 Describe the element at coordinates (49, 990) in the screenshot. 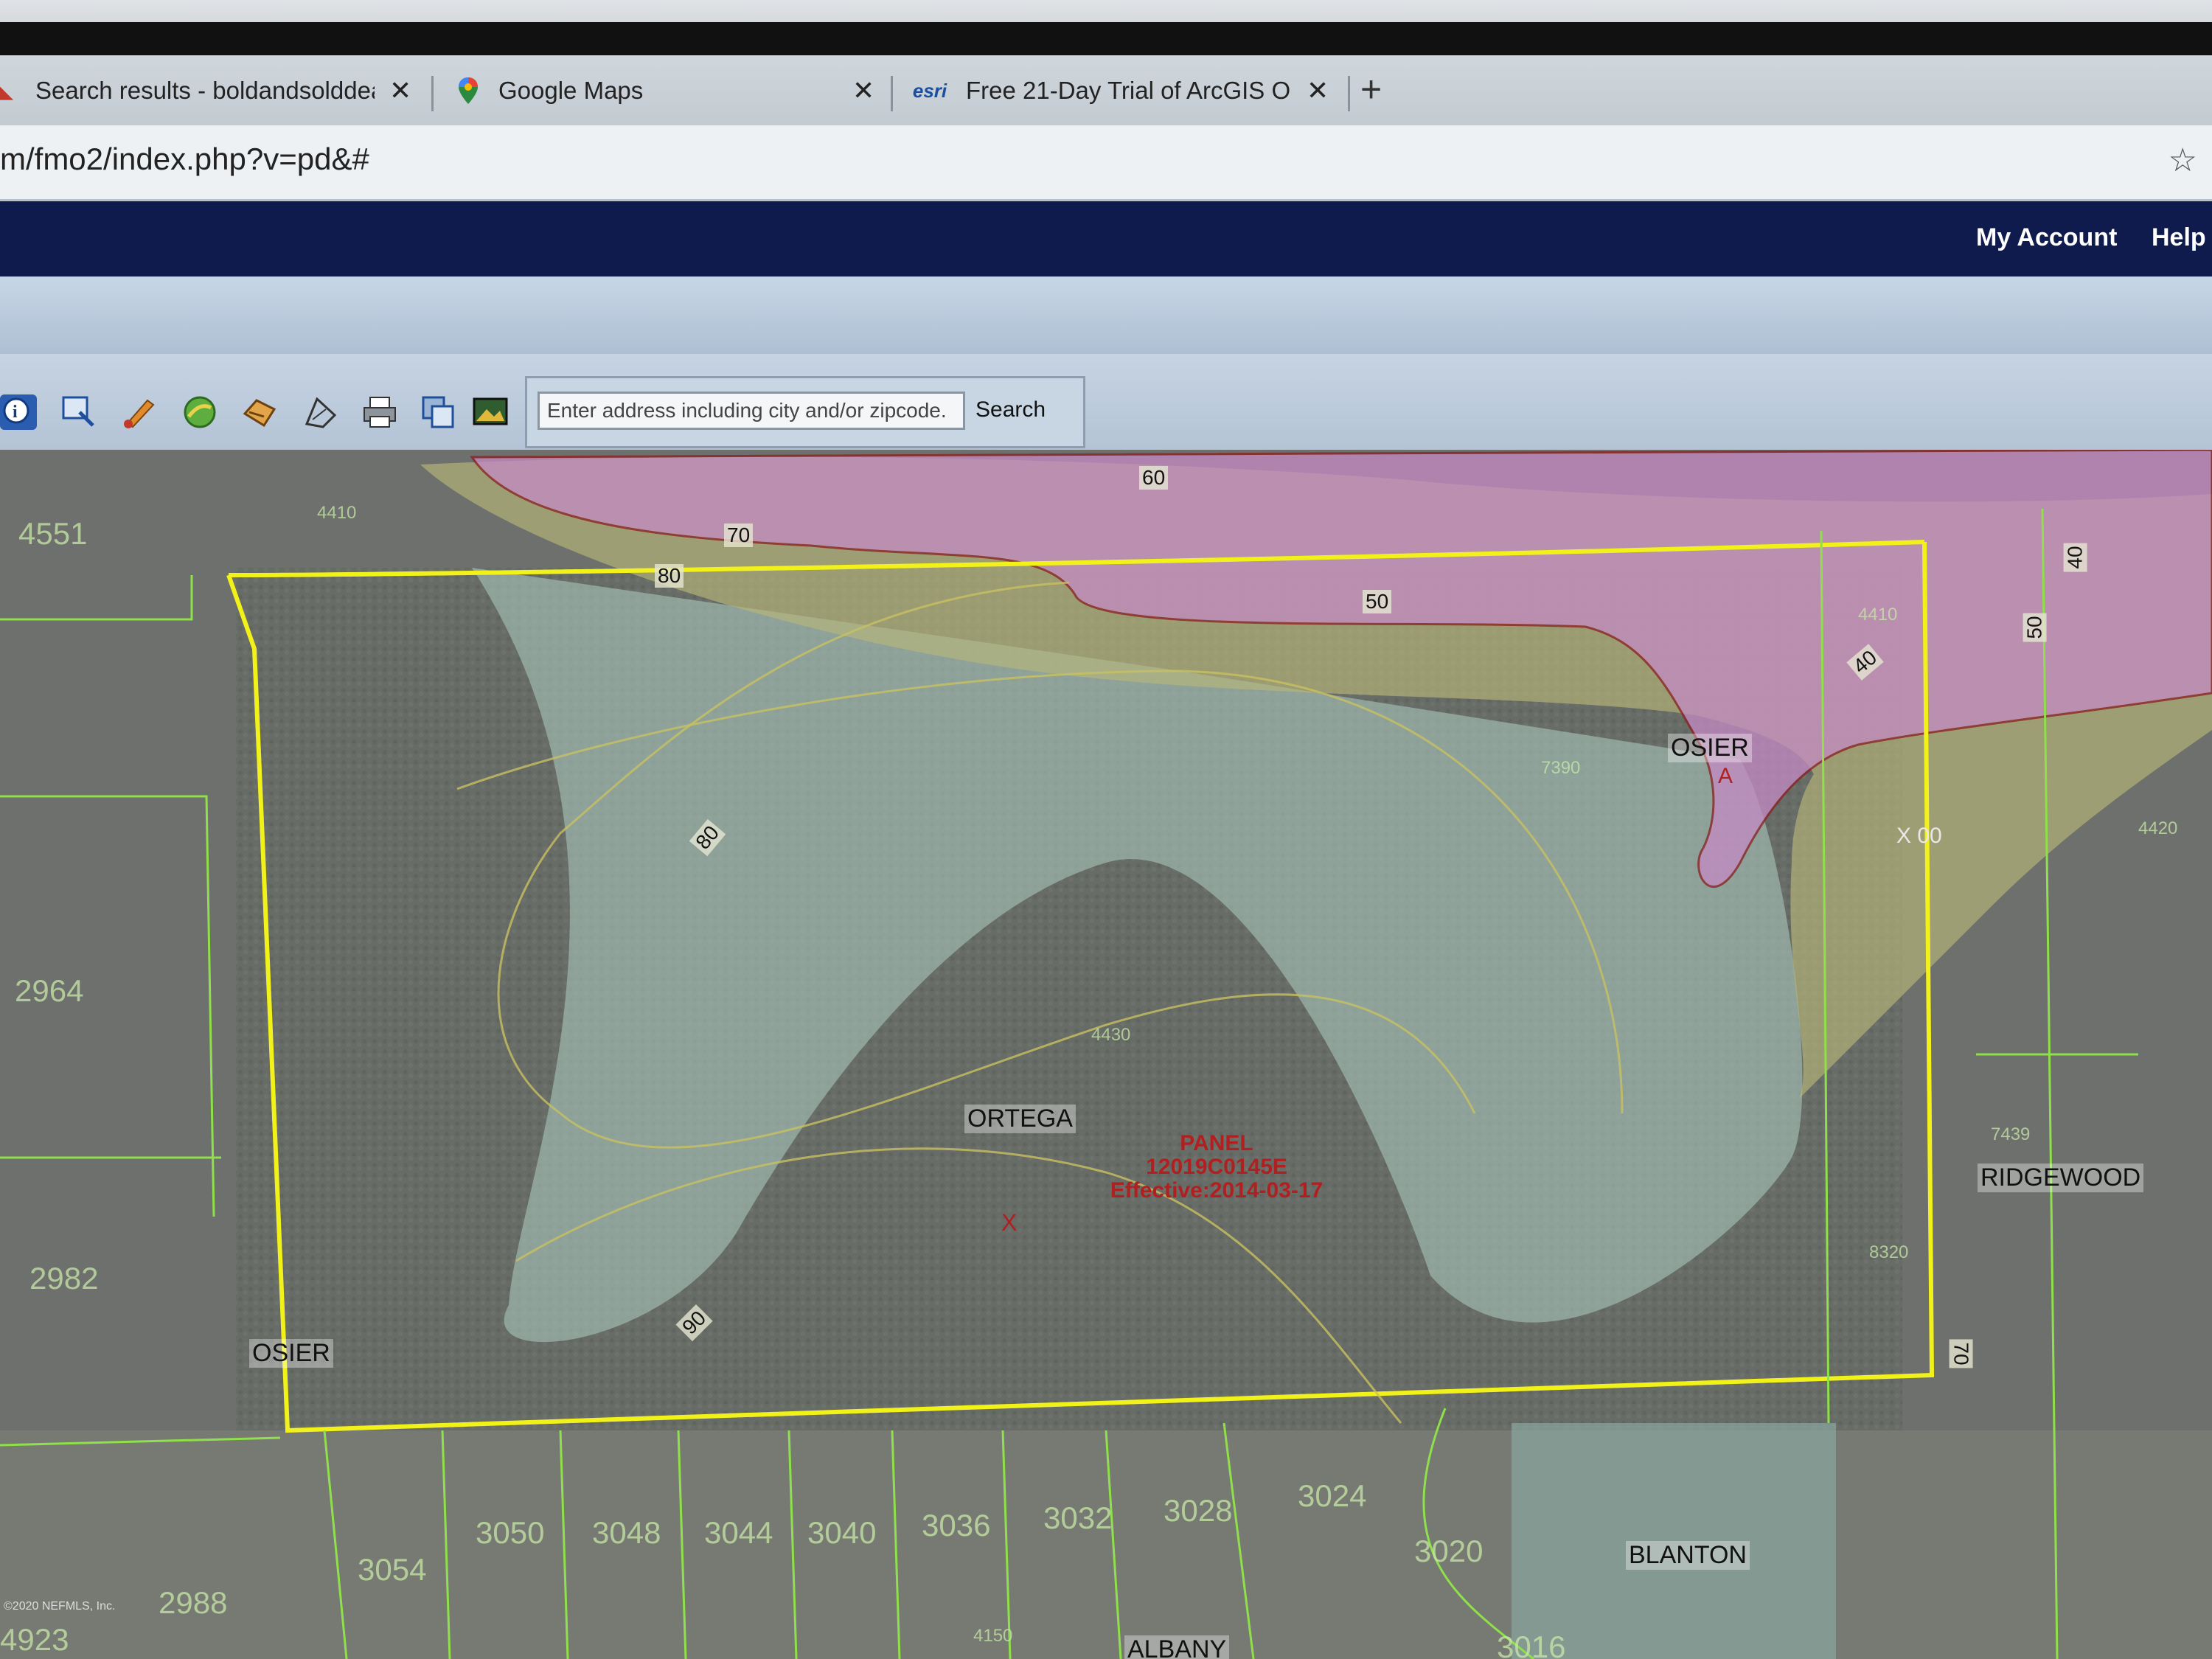

I see `lot-number: 2964` at that location.